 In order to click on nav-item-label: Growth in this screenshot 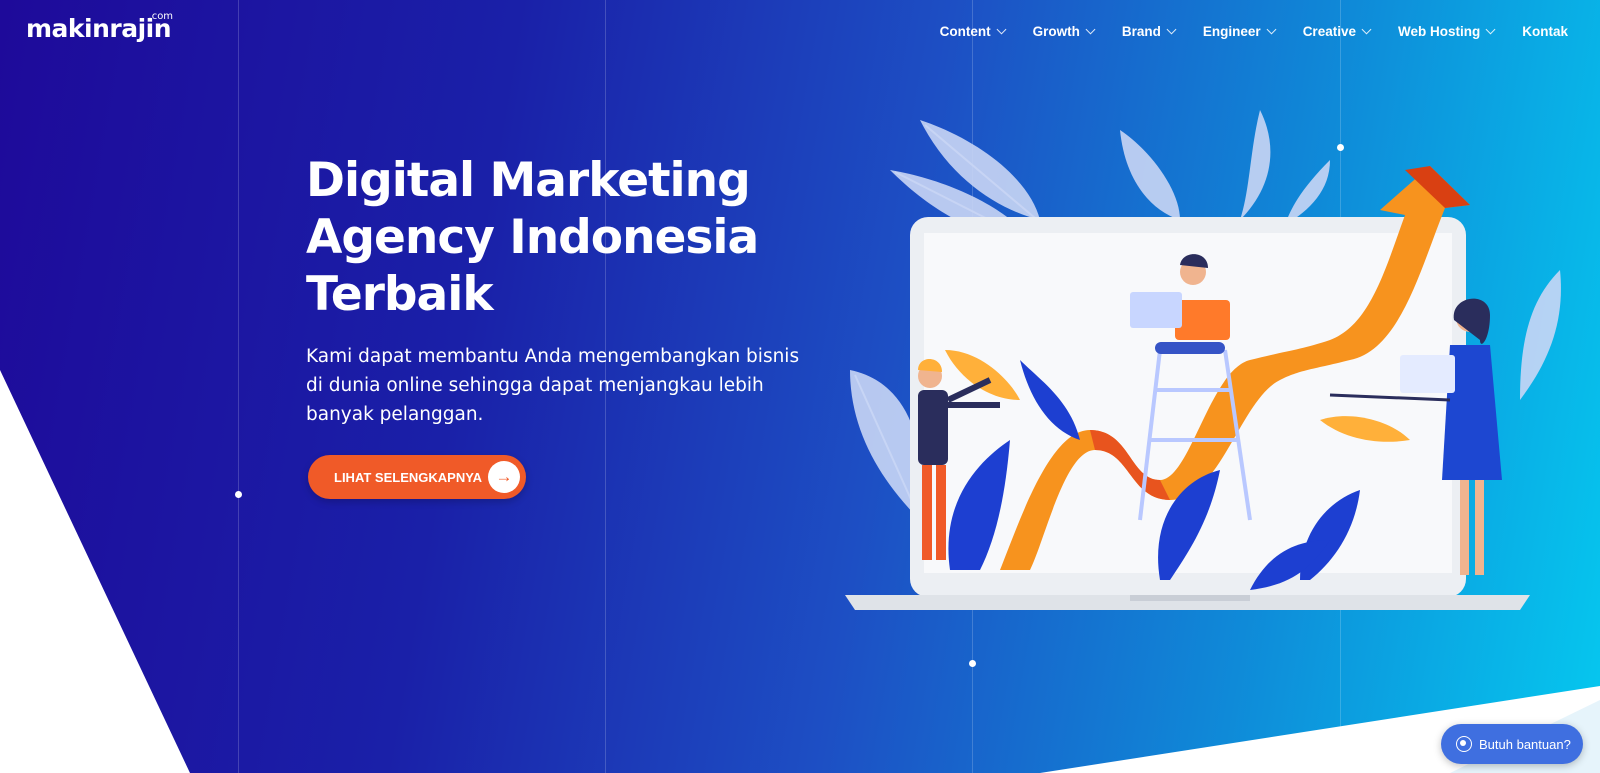, I will do `click(1056, 31)`.